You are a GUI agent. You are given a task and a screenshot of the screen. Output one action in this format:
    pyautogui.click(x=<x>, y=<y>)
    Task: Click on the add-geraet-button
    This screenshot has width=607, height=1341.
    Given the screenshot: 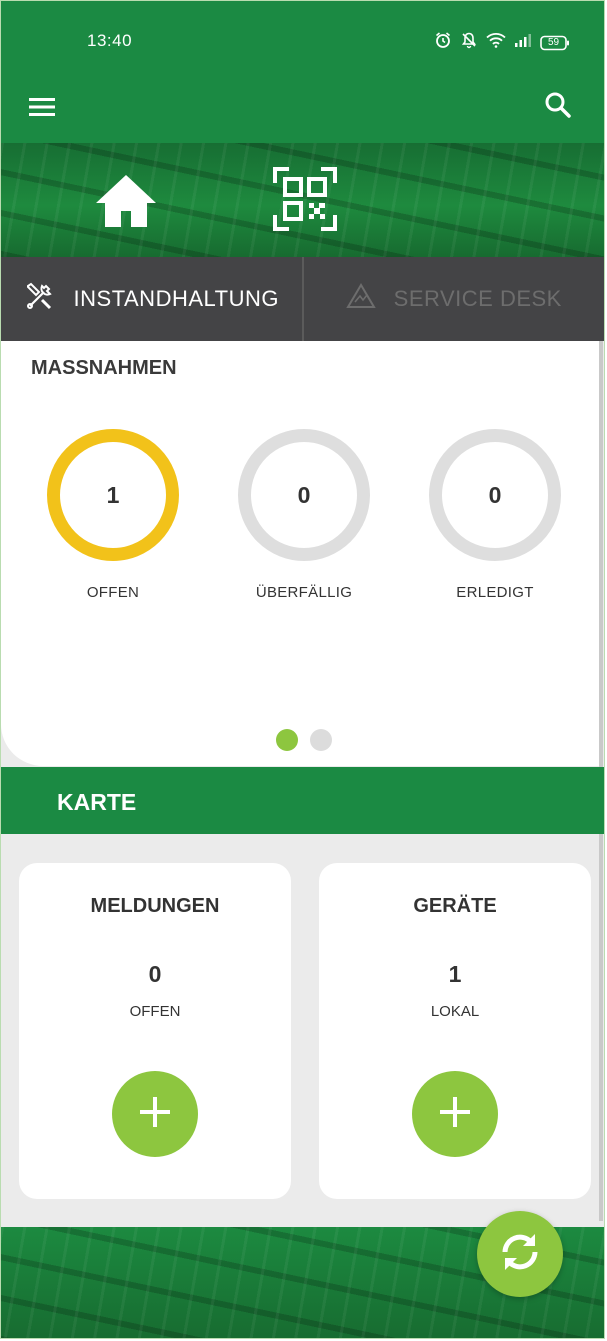 What is the action you would take?
    pyautogui.click(x=455, y=1114)
    